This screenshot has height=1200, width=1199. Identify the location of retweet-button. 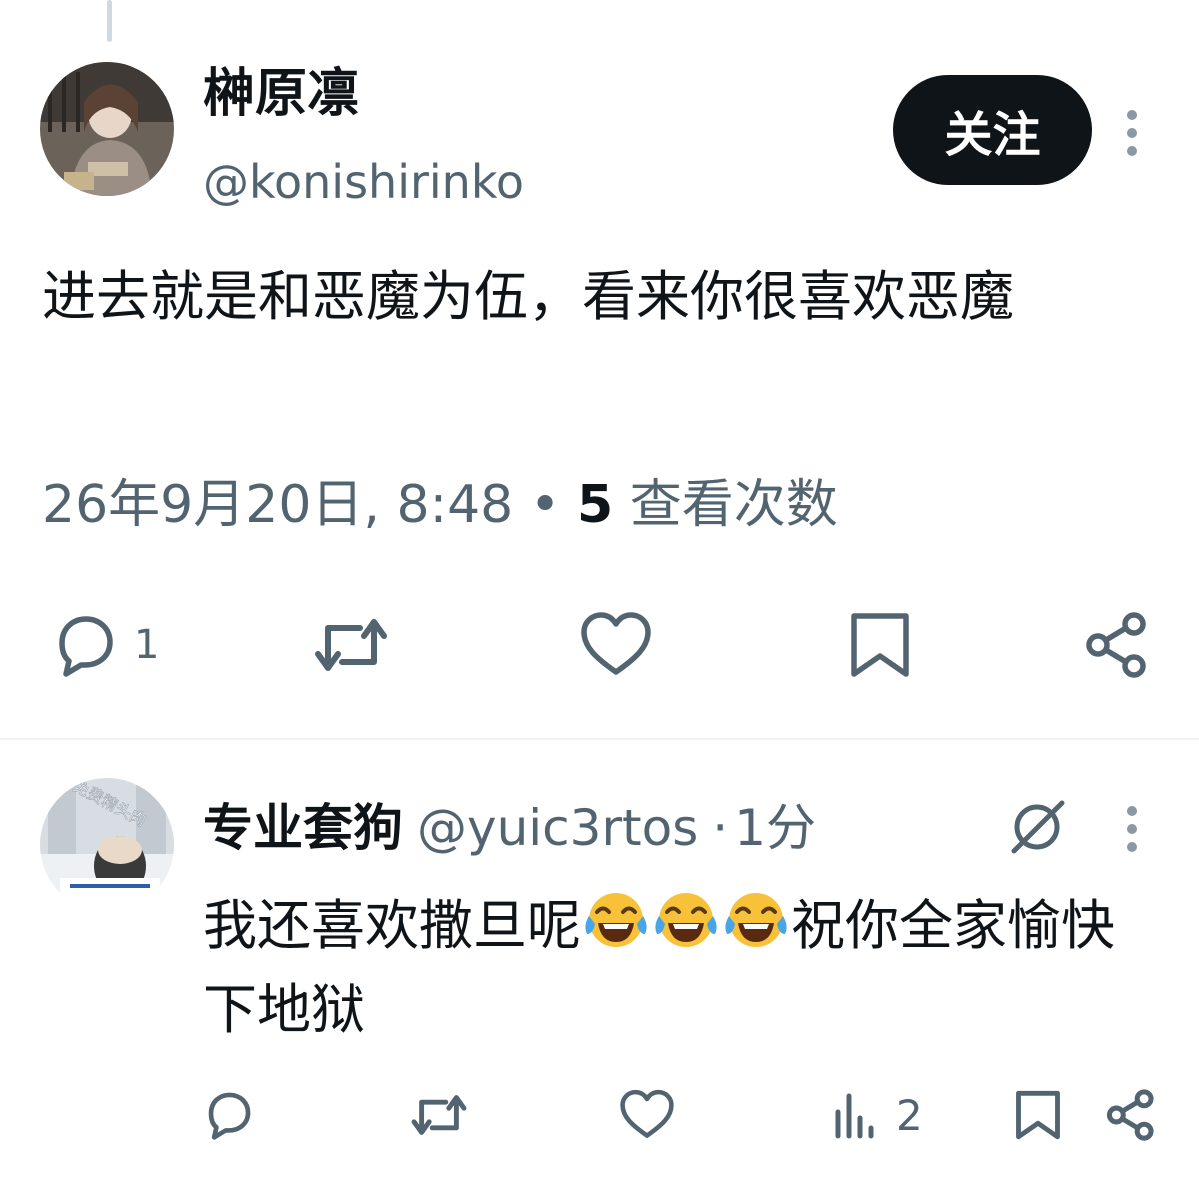
(351, 645).